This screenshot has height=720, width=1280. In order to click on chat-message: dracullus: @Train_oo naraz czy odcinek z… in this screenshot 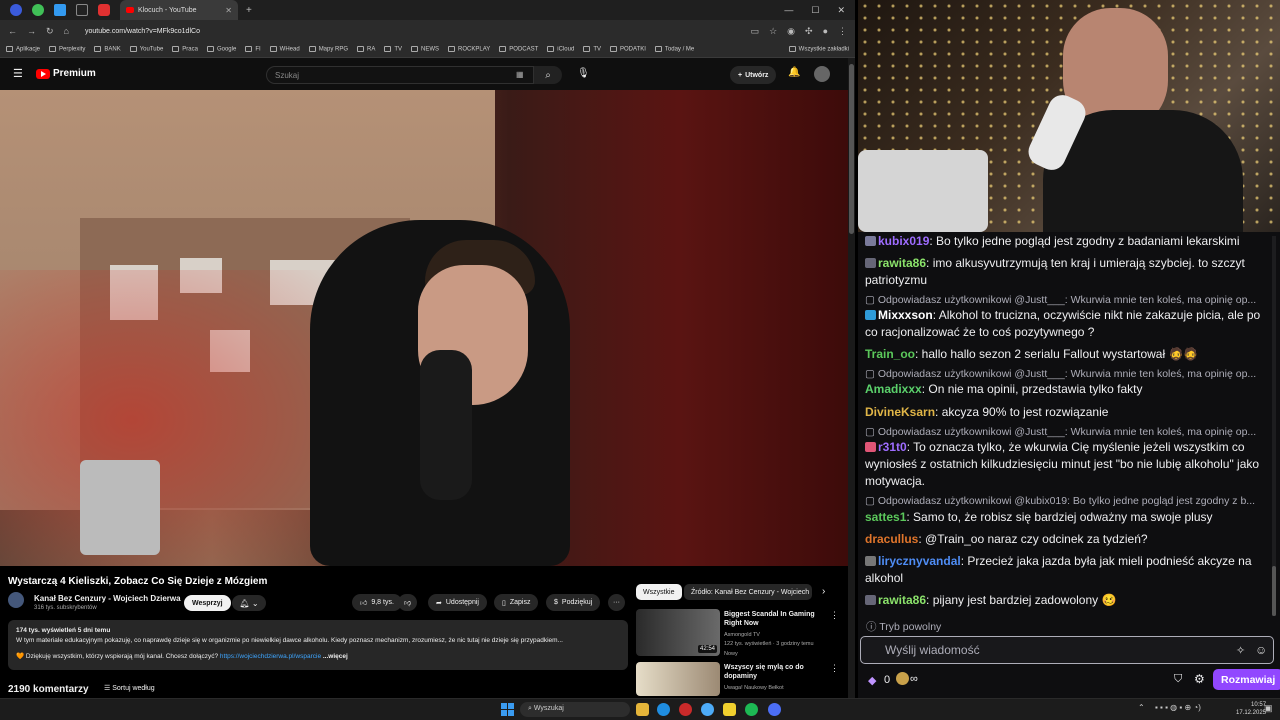, I will do `click(1064, 539)`.